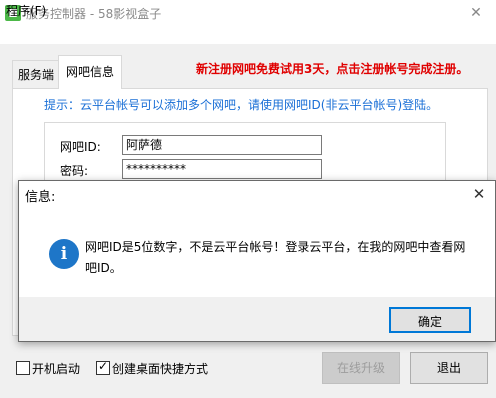  Describe the element at coordinates (248, 35) in the screenshot. I see `menu-bar` at that location.